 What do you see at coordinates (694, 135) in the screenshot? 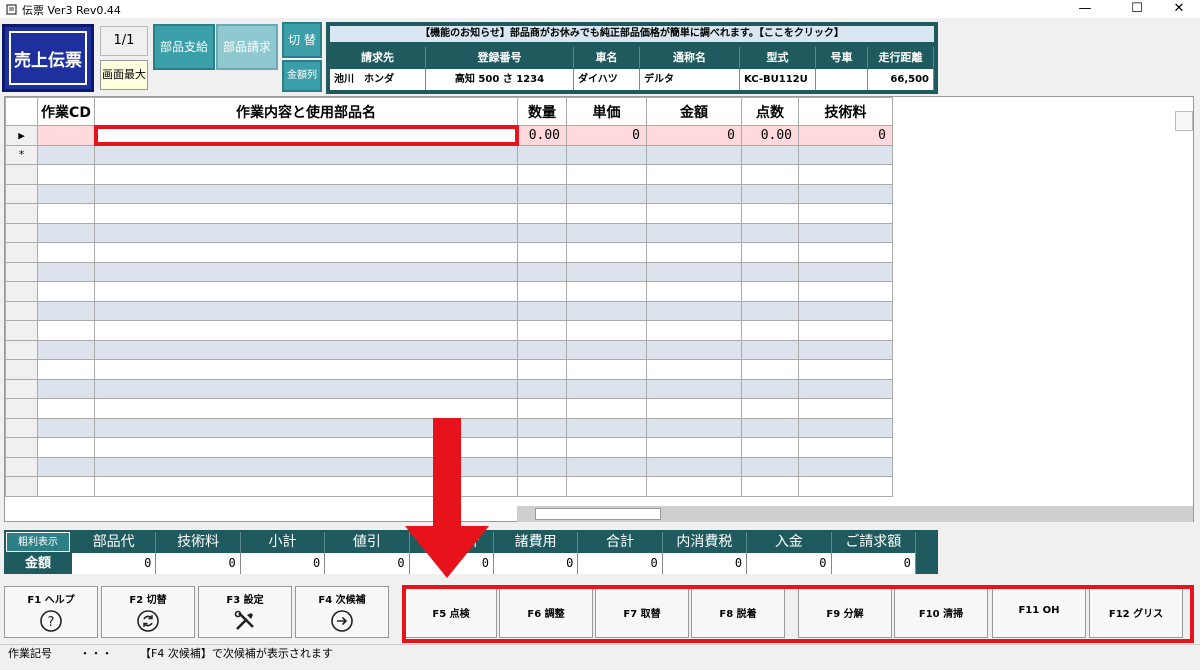
I see `cell-amount: 0` at bounding box center [694, 135].